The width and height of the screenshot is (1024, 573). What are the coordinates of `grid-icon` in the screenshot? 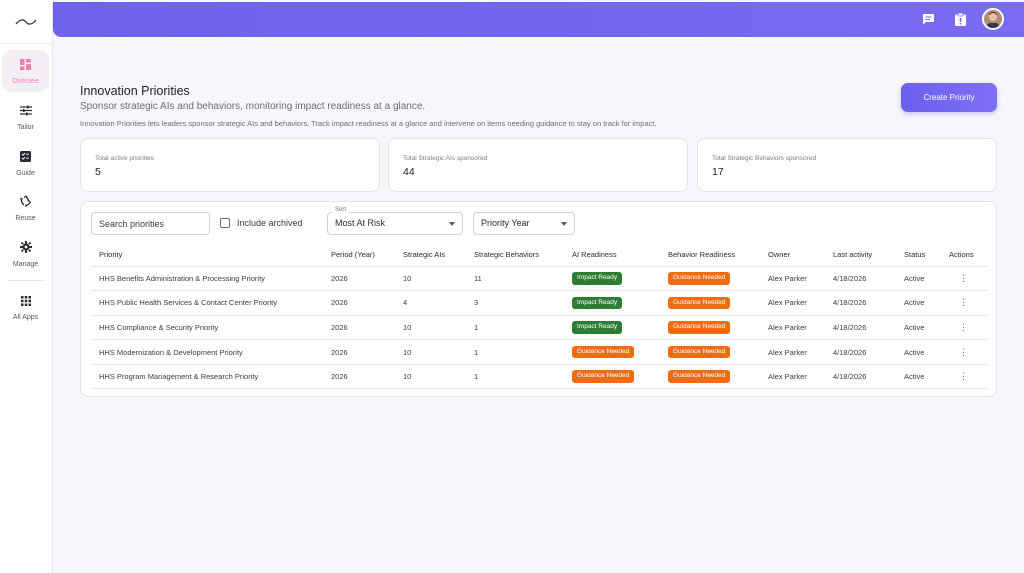 It's located at (25, 302).